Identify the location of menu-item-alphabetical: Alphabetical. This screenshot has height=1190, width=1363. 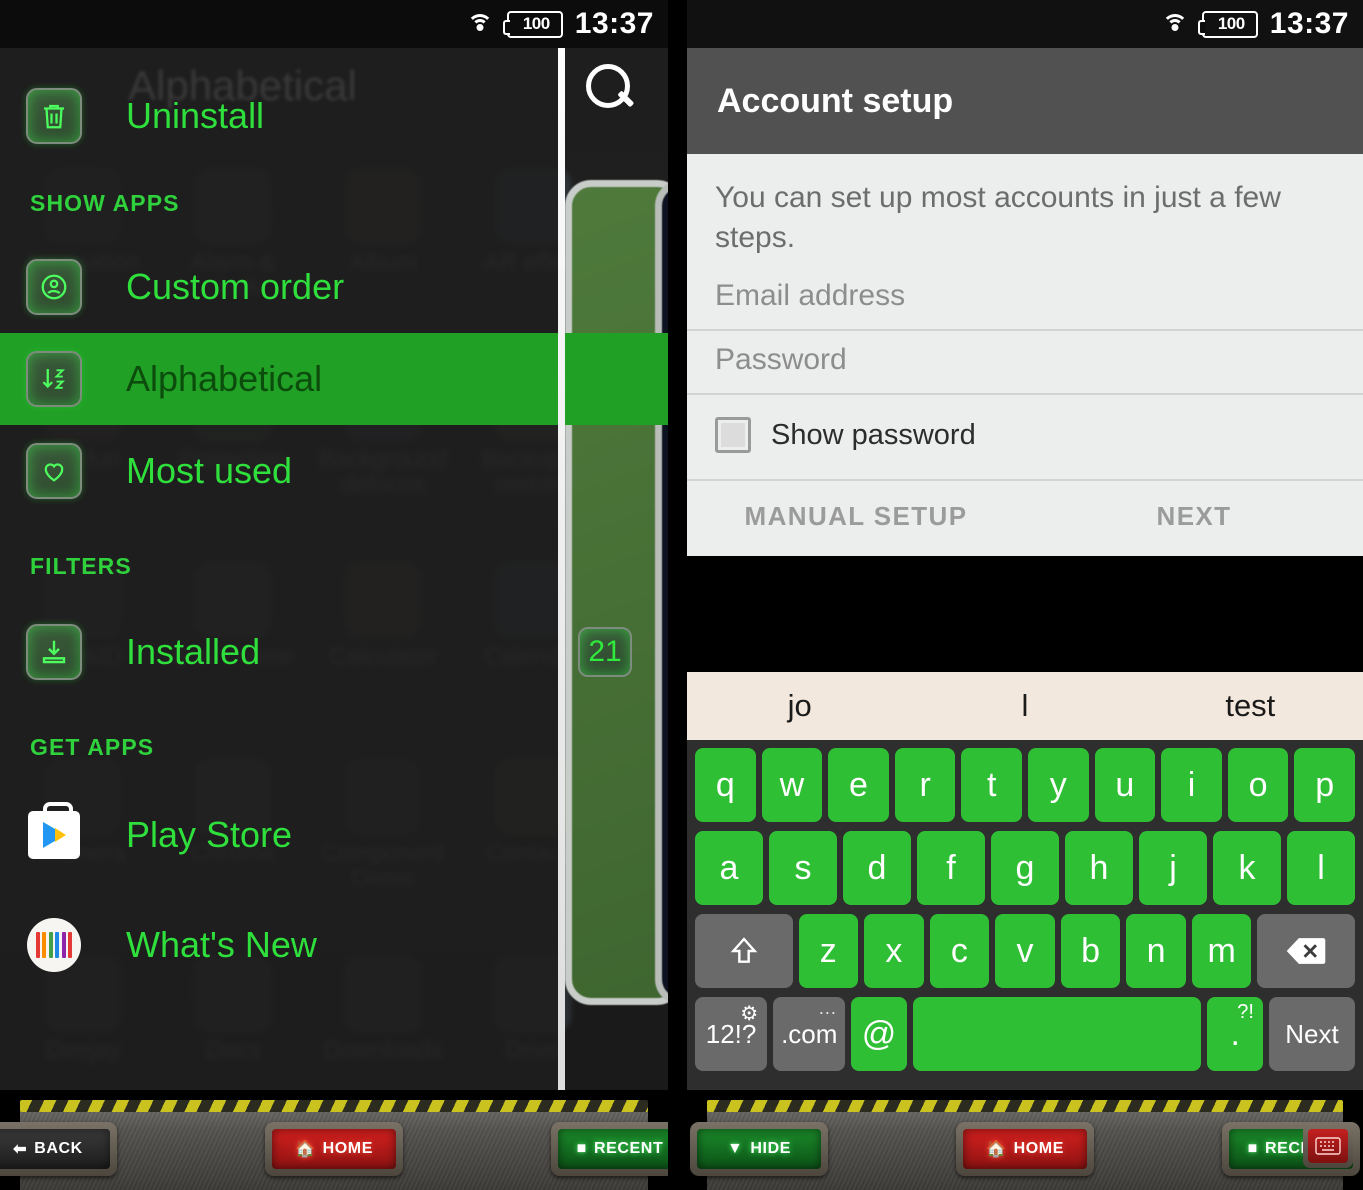
(334, 379).